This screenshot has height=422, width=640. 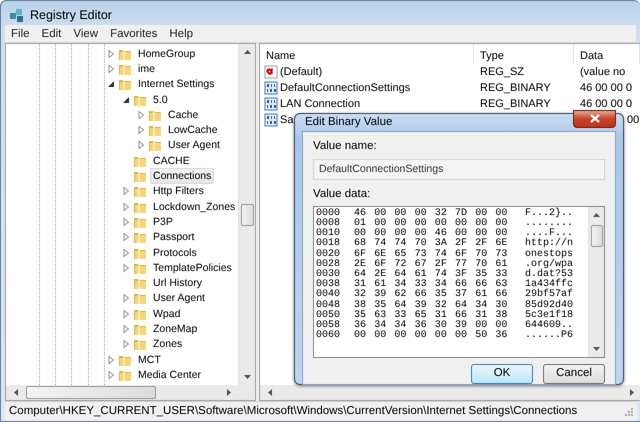 I want to click on tree-item: ZoneMap, so click(x=175, y=329).